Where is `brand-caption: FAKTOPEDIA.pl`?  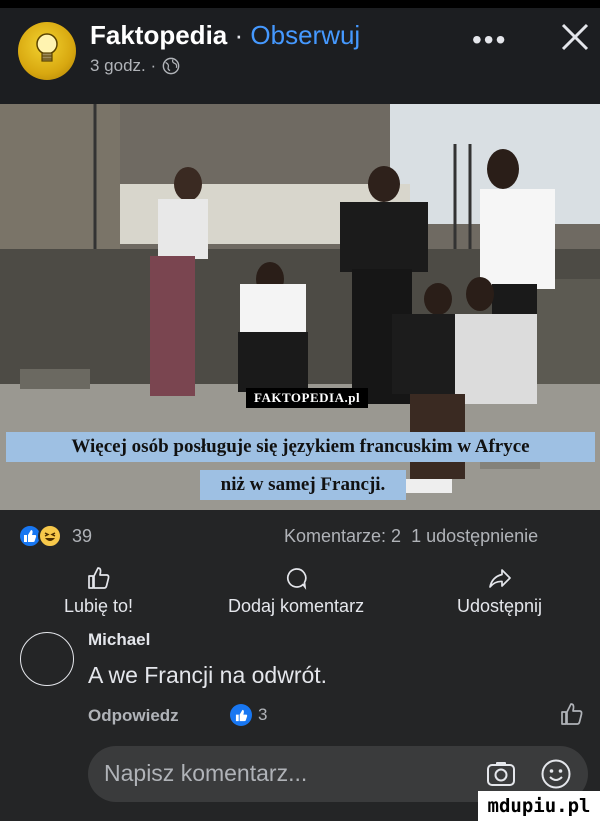 brand-caption: FAKTOPEDIA.pl is located at coordinates (307, 398).